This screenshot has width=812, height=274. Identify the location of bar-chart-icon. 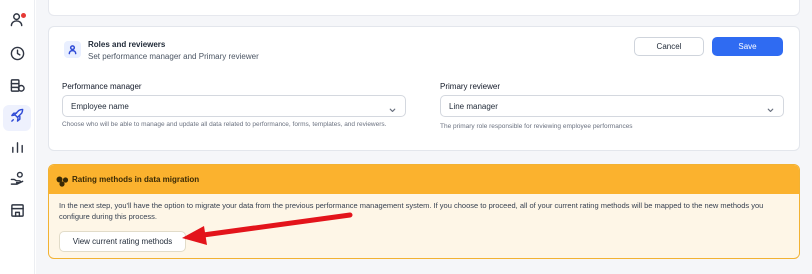
(17, 150).